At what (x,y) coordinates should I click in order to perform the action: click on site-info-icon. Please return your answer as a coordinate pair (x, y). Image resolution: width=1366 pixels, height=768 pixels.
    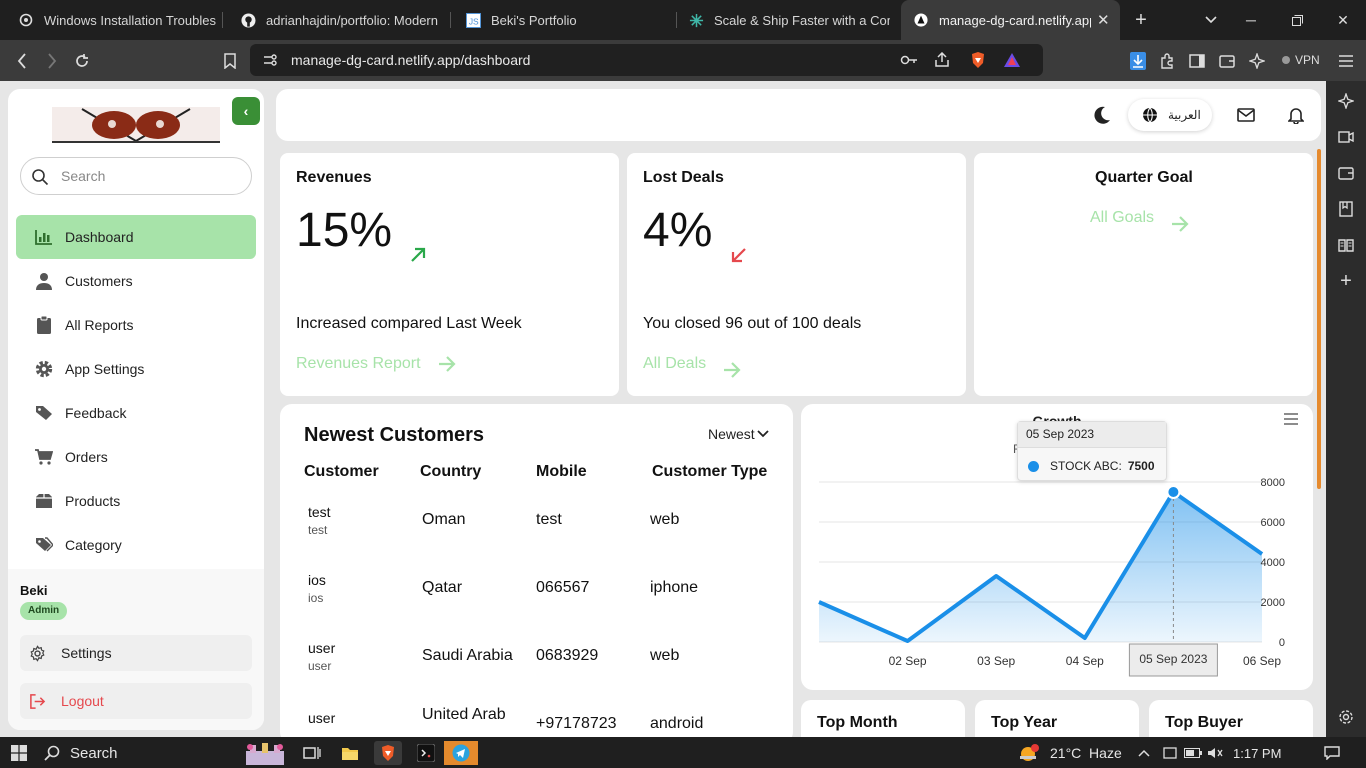
    Looking at the image, I should click on (270, 62).